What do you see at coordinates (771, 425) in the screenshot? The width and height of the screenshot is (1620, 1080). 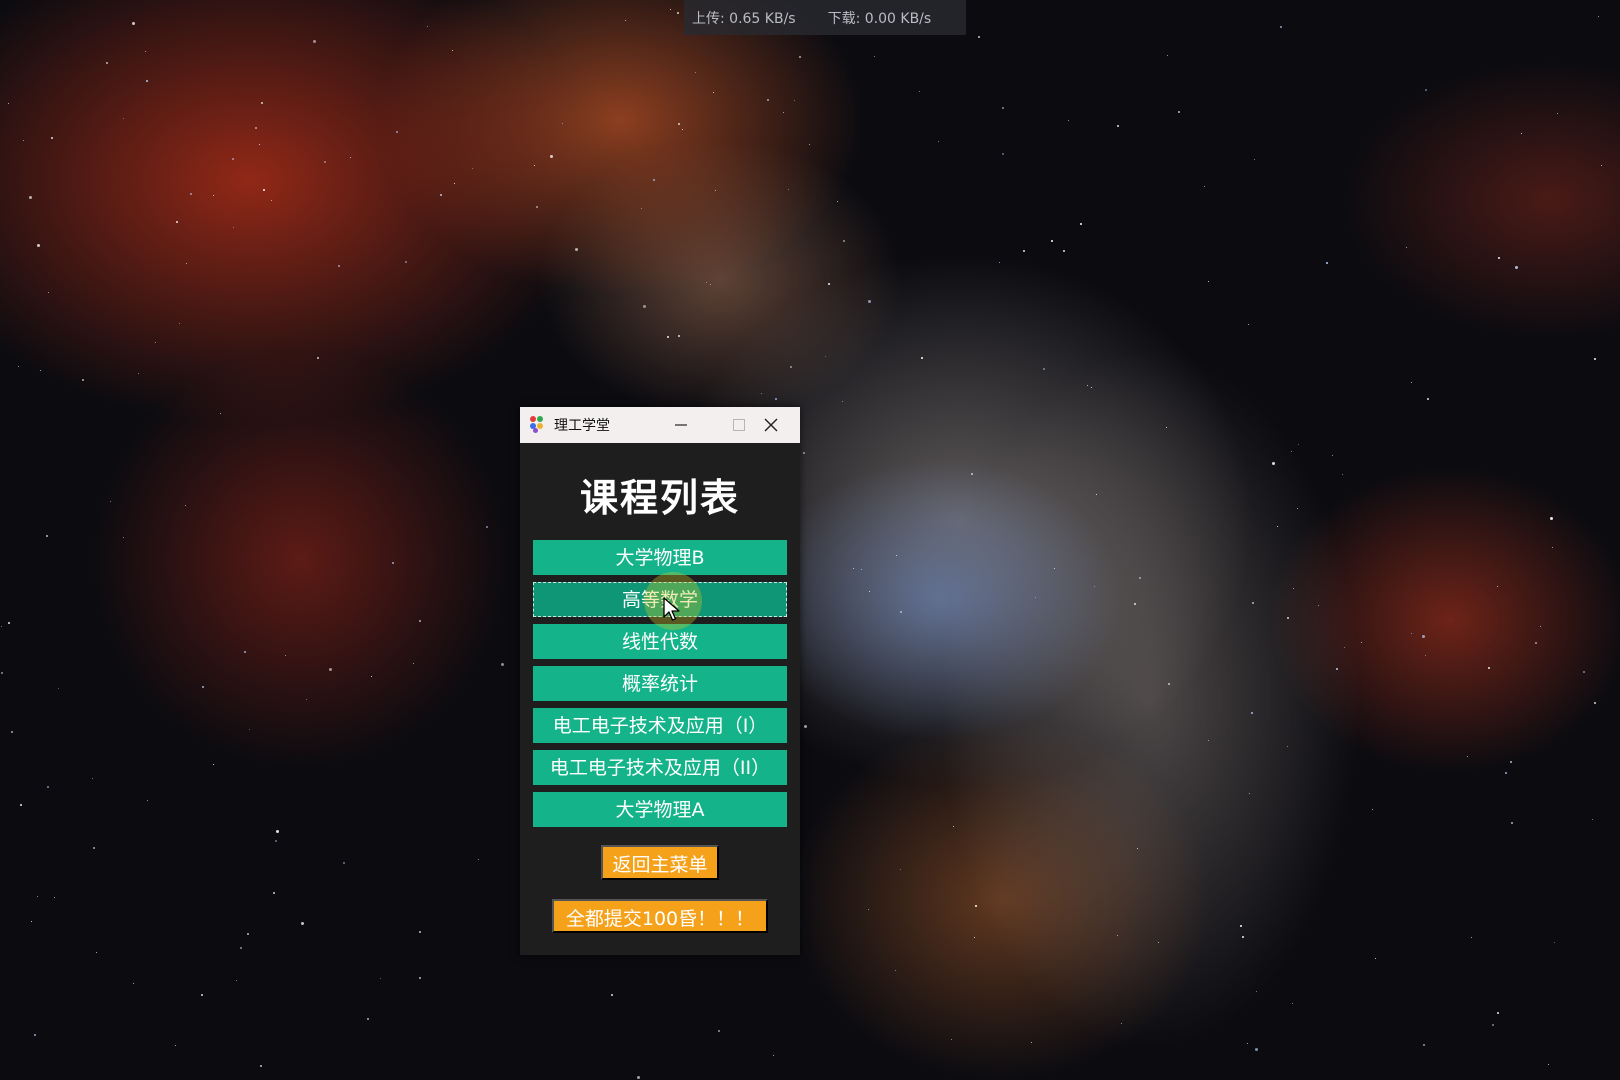 I see `close-button` at bounding box center [771, 425].